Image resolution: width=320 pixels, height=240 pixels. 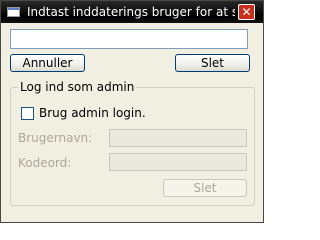 What do you see at coordinates (55, 138) in the screenshot?
I see `username-label: Brugernavn:` at bounding box center [55, 138].